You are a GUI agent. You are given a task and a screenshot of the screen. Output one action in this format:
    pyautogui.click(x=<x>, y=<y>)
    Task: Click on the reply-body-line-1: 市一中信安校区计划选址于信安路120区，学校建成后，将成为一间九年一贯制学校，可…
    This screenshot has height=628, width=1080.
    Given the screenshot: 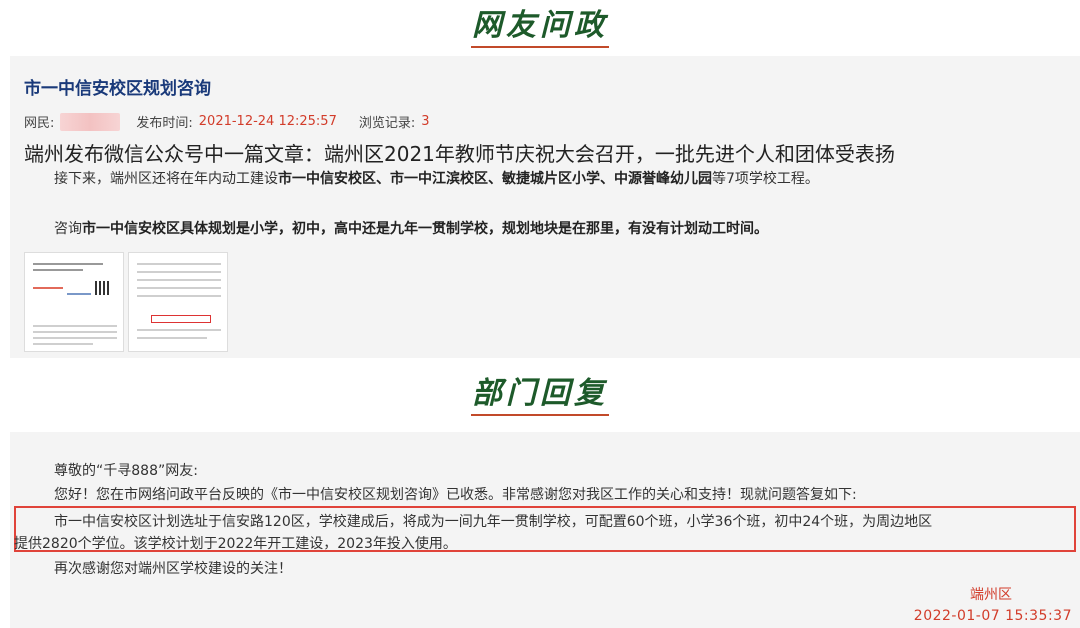 What is the action you would take?
    pyautogui.click(x=493, y=522)
    